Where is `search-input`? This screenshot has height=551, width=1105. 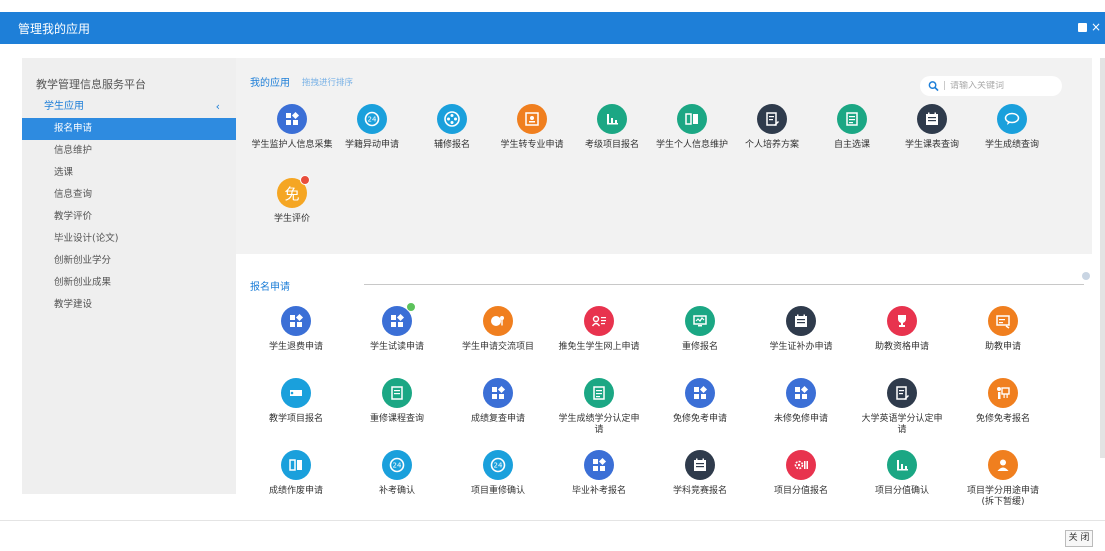
search-input is located at coordinates (1006, 86).